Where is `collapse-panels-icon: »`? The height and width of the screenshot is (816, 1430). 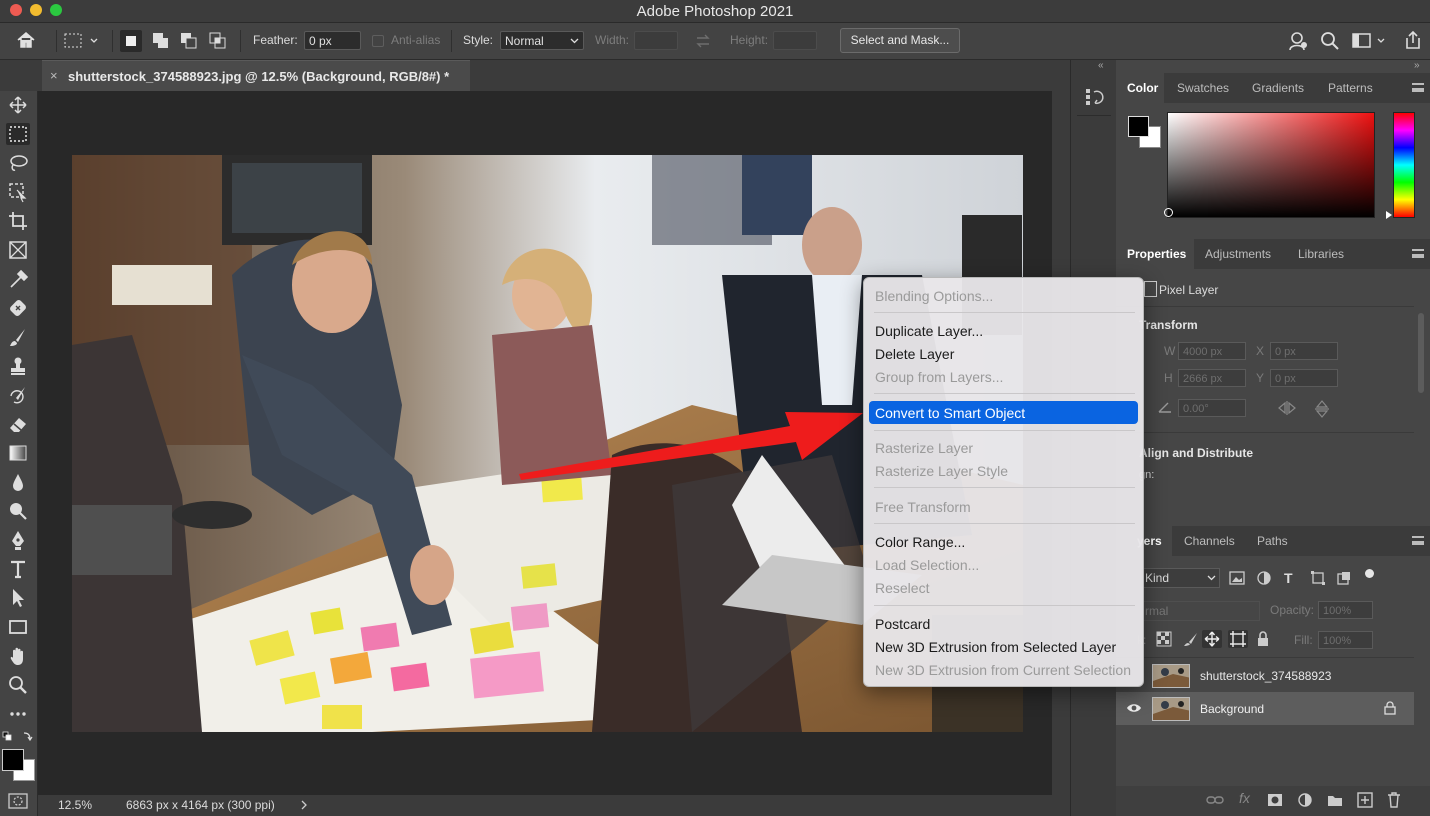
collapse-panels-icon: » is located at coordinates (1417, 65).